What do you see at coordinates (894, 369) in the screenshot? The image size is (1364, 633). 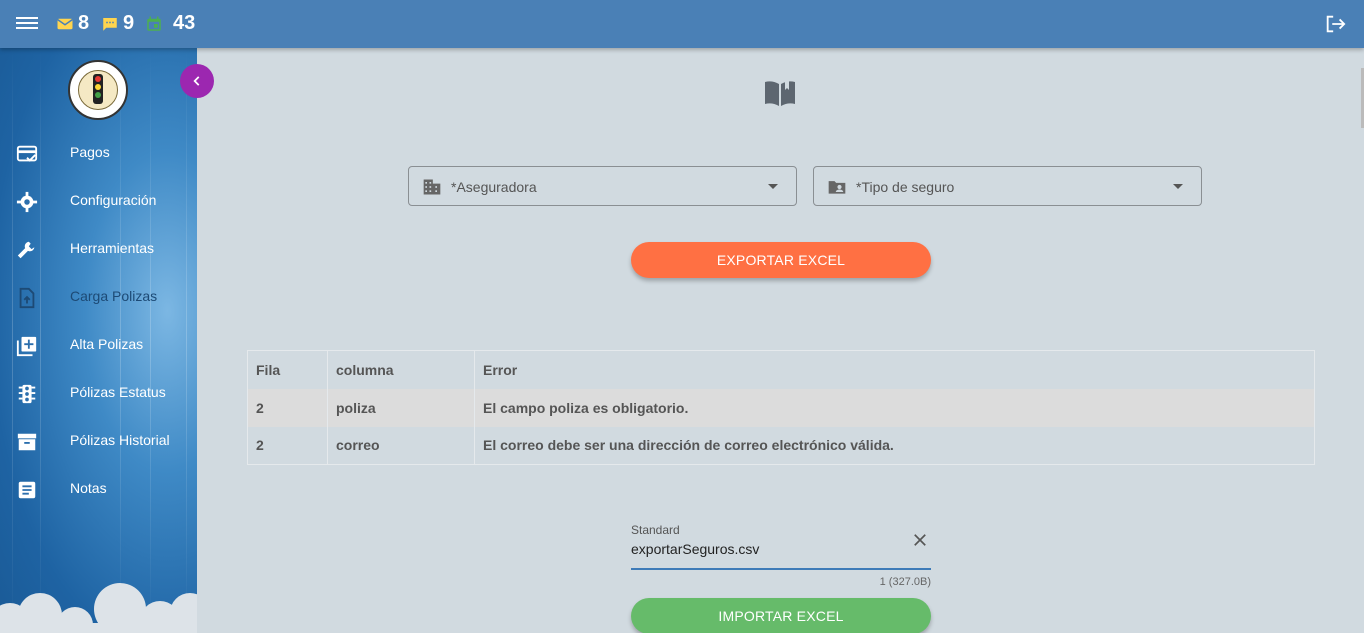 I see `column-header-error: Error` at bounding box center [894, 369].